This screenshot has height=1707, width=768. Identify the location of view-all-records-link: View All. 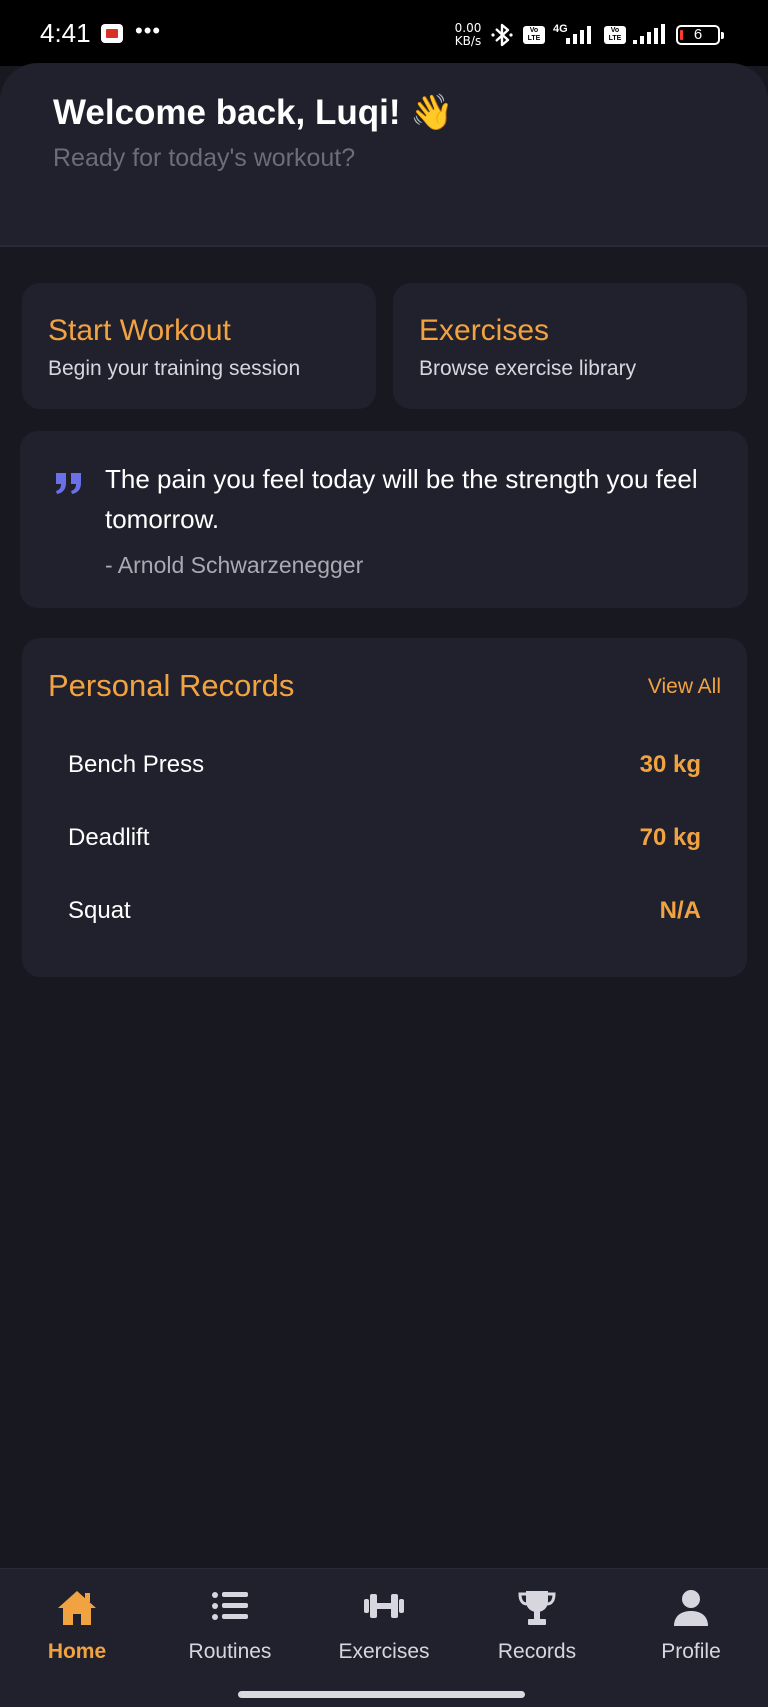
(684, 687).